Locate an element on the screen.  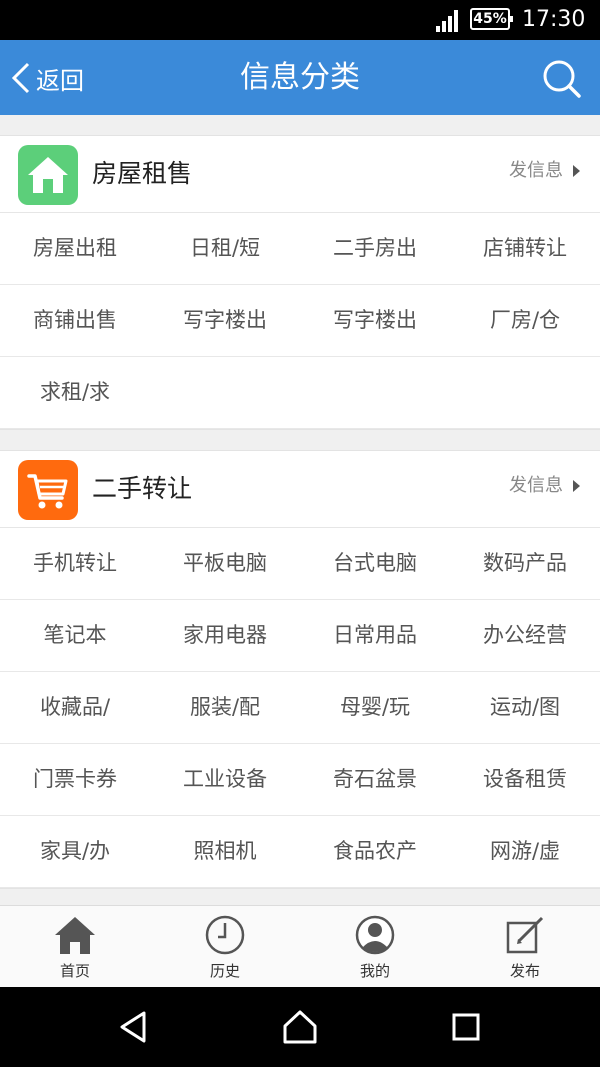
home-outline-icon is located at coordinates (300, 1027).